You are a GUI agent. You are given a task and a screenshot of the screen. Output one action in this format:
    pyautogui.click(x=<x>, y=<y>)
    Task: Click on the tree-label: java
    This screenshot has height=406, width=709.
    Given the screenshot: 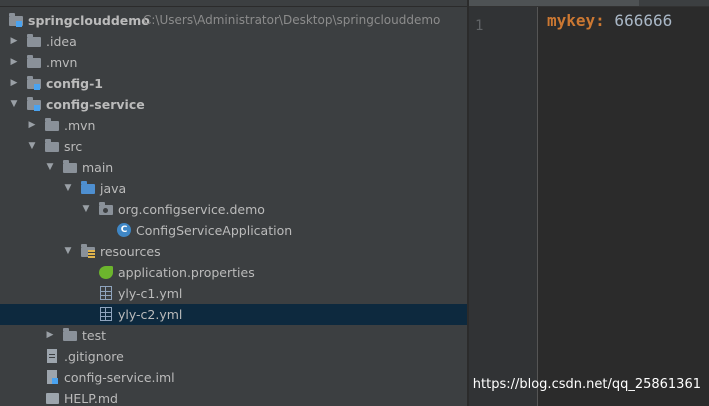 What is the action you would take?
    pyautogui.click(x=113, y=188)
    